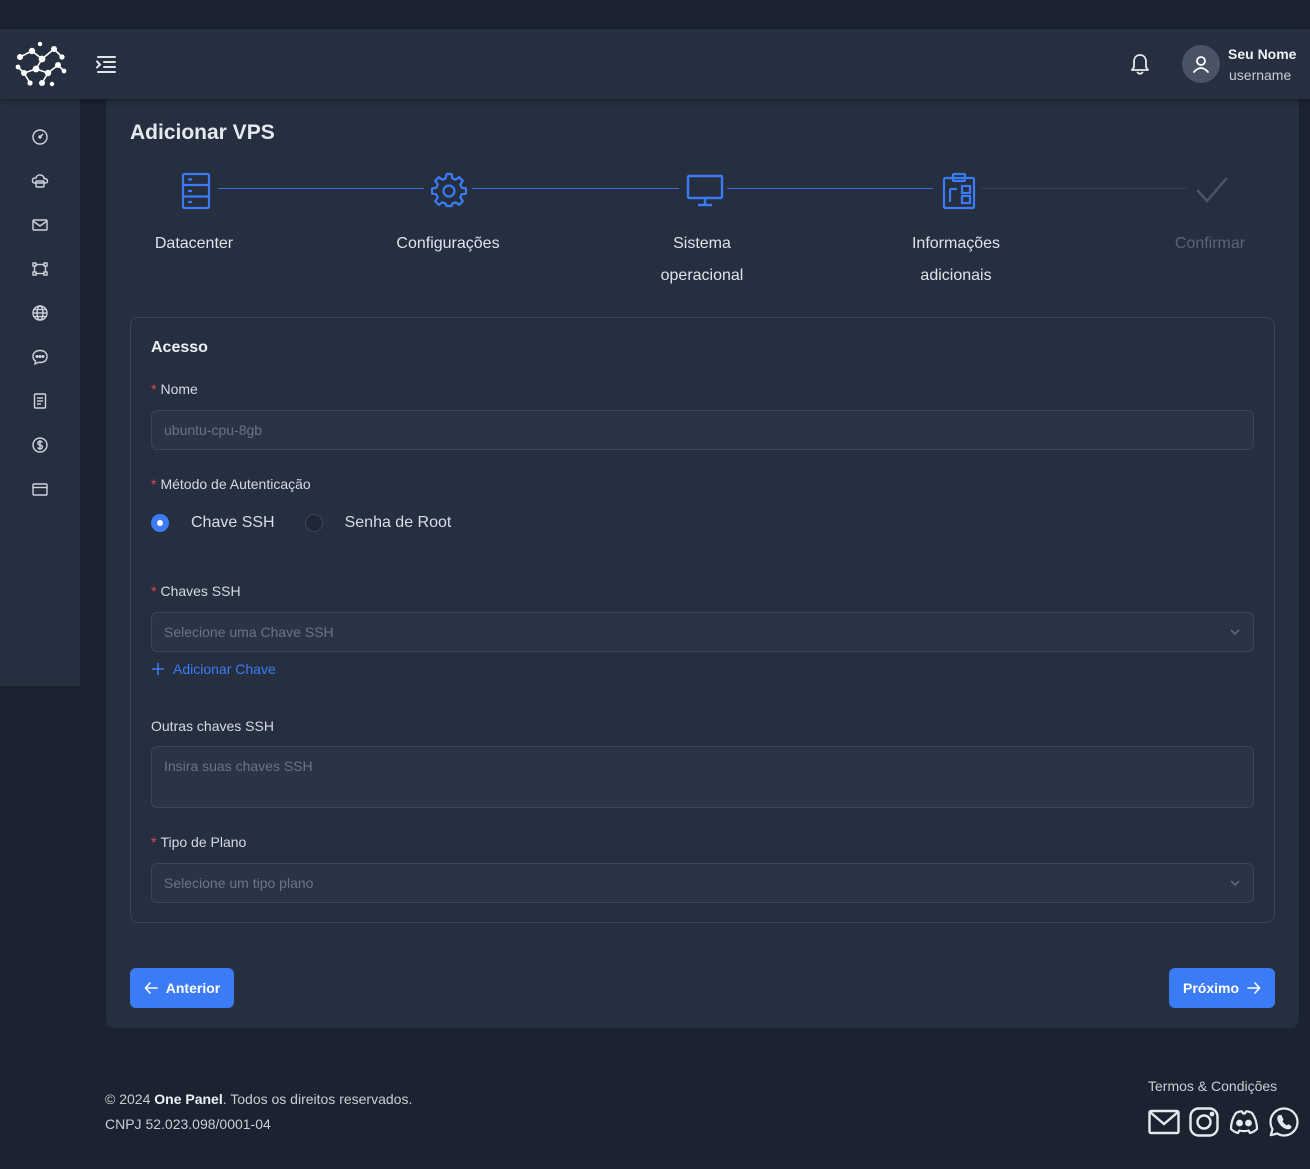  Describe the element at coordinates (1262, 54) in the screenshot. I see `user-name: Seu Nome` at that location.